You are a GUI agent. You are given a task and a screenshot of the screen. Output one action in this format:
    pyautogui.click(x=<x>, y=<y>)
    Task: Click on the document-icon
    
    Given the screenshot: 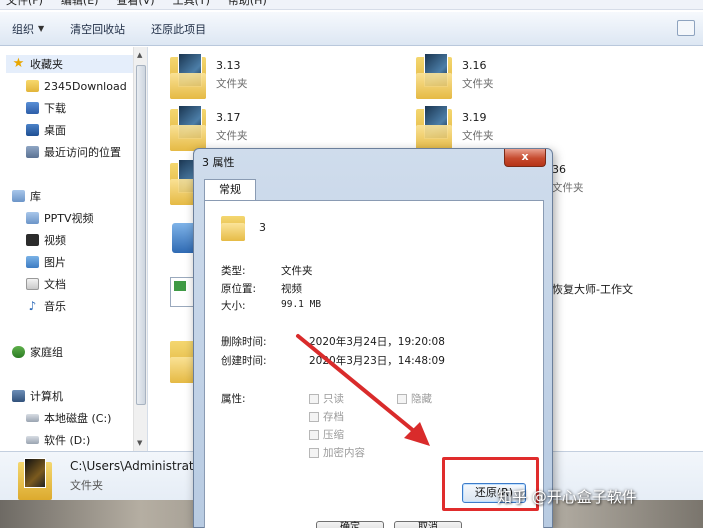 What is the action you would take?
    pyautogui.click(x=32, y=284)
    